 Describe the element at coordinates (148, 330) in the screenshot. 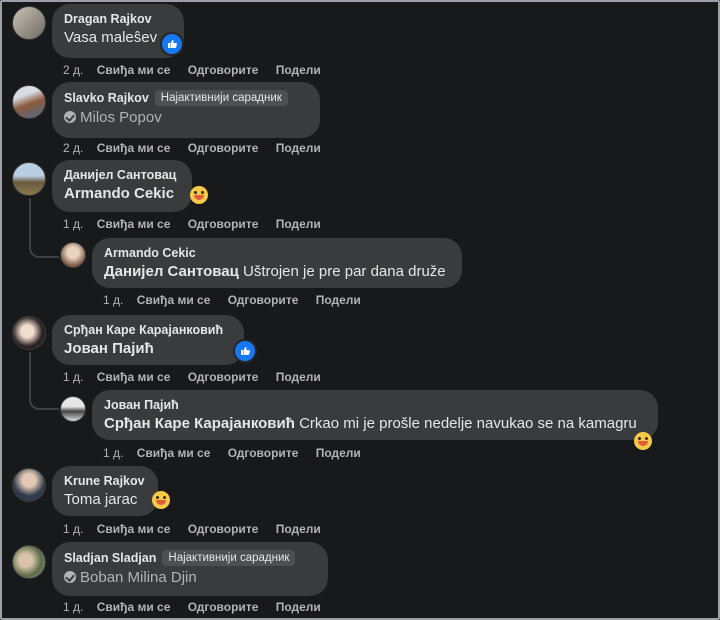

I see `comment-author: Срђан Каре Карајанковић` at that location.